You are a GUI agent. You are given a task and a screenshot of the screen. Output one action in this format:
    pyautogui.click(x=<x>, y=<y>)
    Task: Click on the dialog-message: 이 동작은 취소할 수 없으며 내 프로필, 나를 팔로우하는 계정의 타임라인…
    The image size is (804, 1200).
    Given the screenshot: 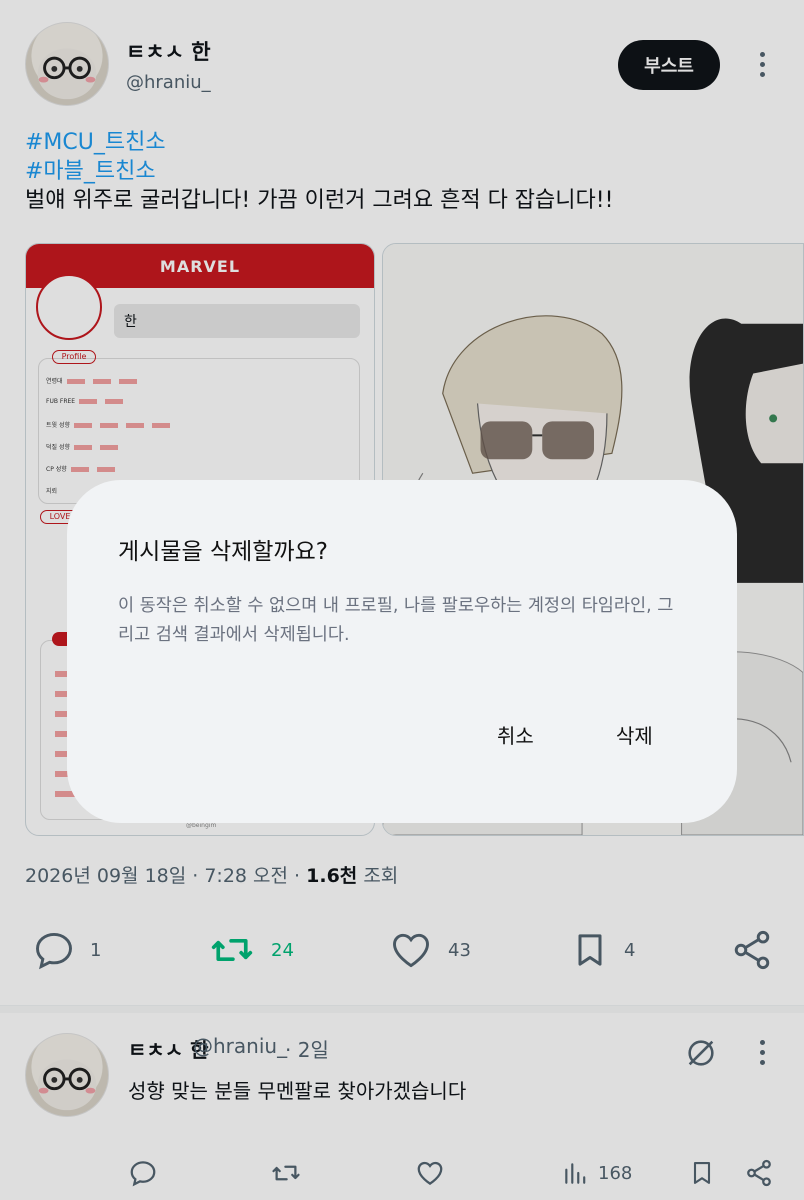 What is the action you would take?
    pyautogui.click(x=396, y=620)
    